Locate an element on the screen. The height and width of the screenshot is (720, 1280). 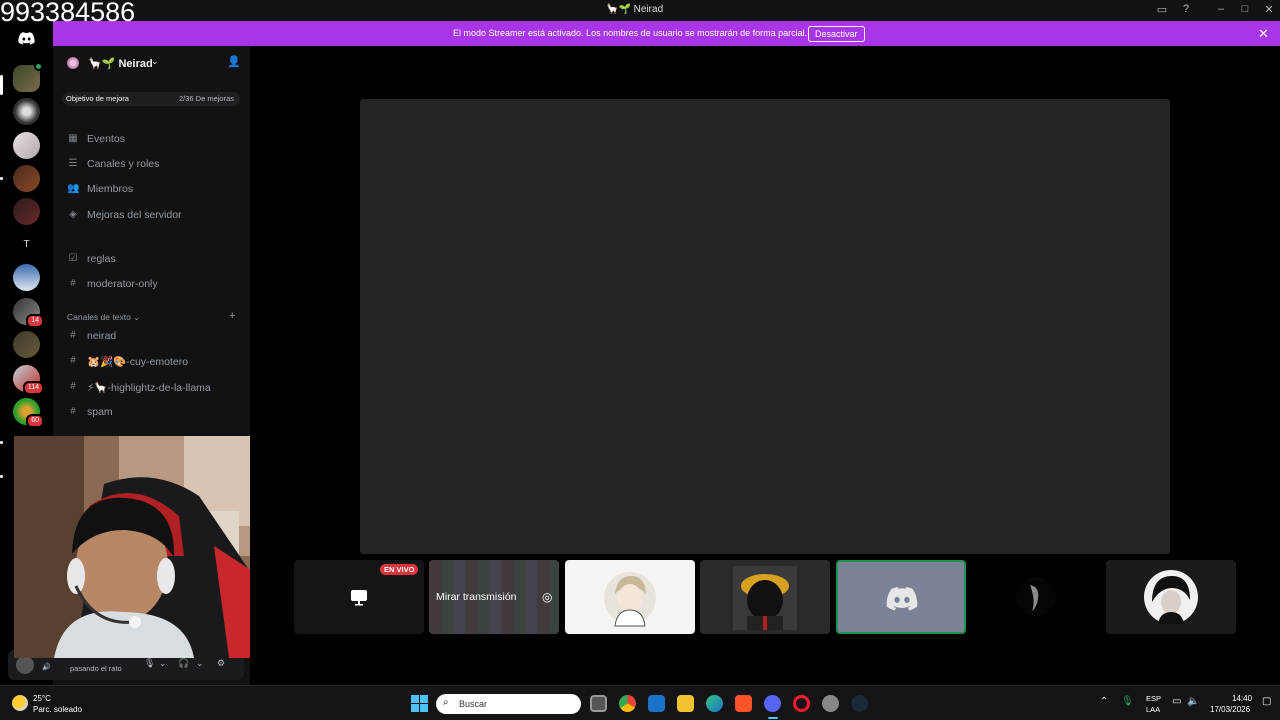
participant-tile-speaking is located at coordinates (901, 597).